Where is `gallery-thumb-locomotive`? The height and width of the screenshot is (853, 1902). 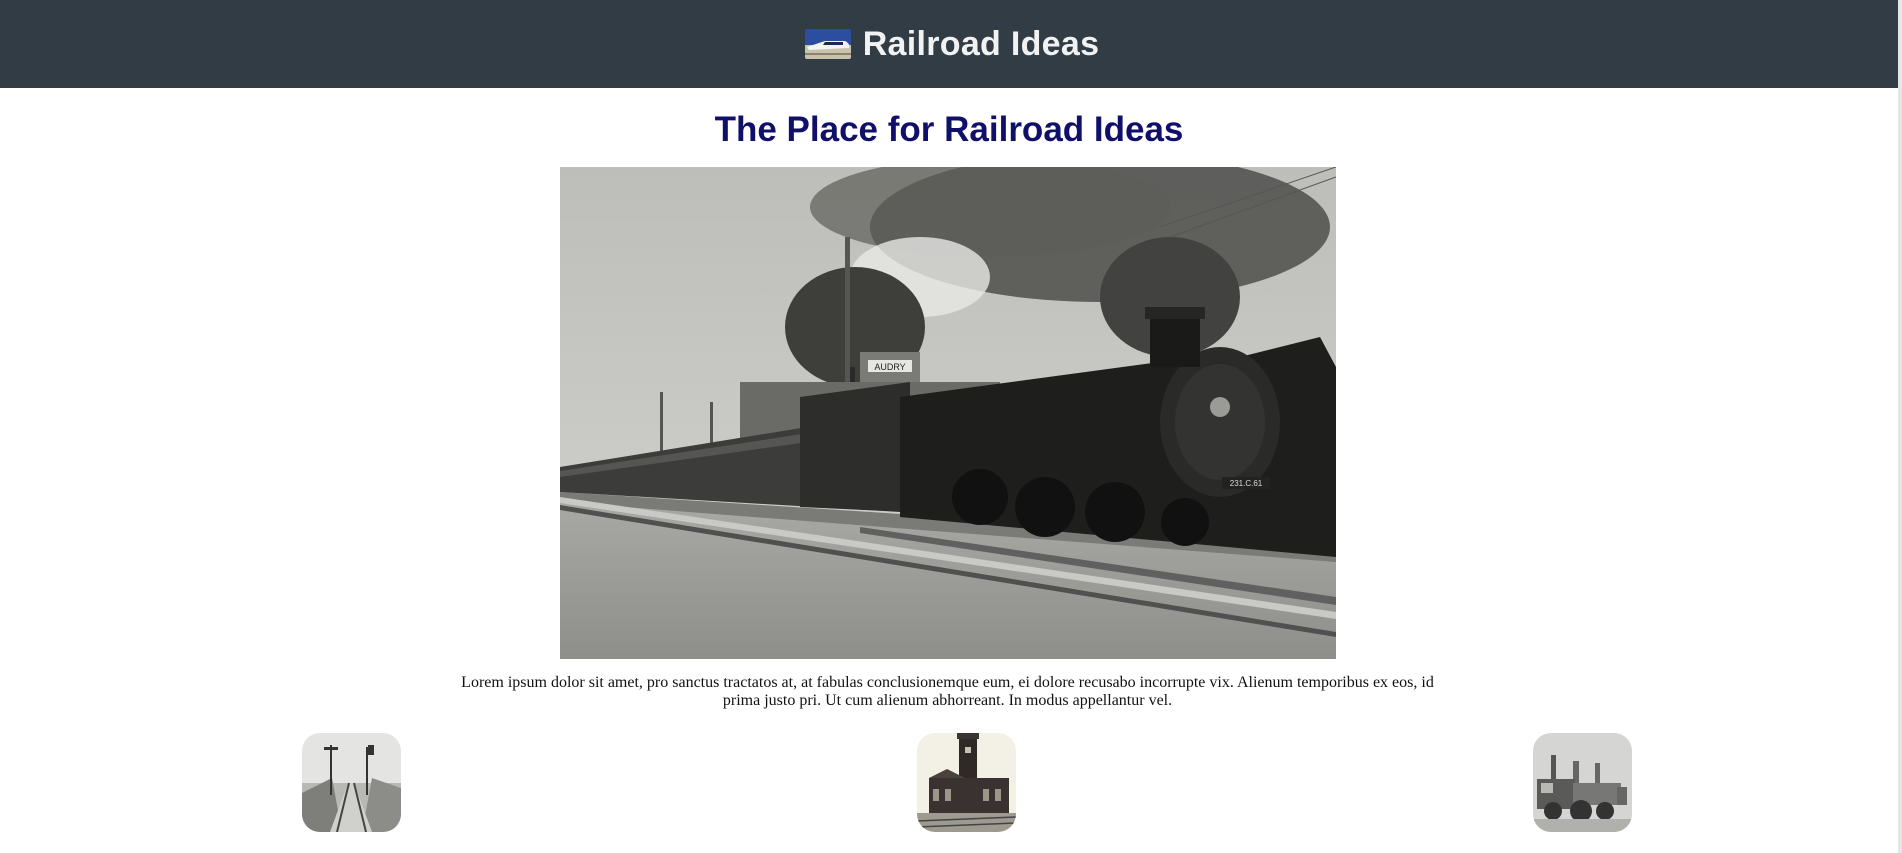
gallery-thumb-locomotive is located at coordinates (1582, 782).